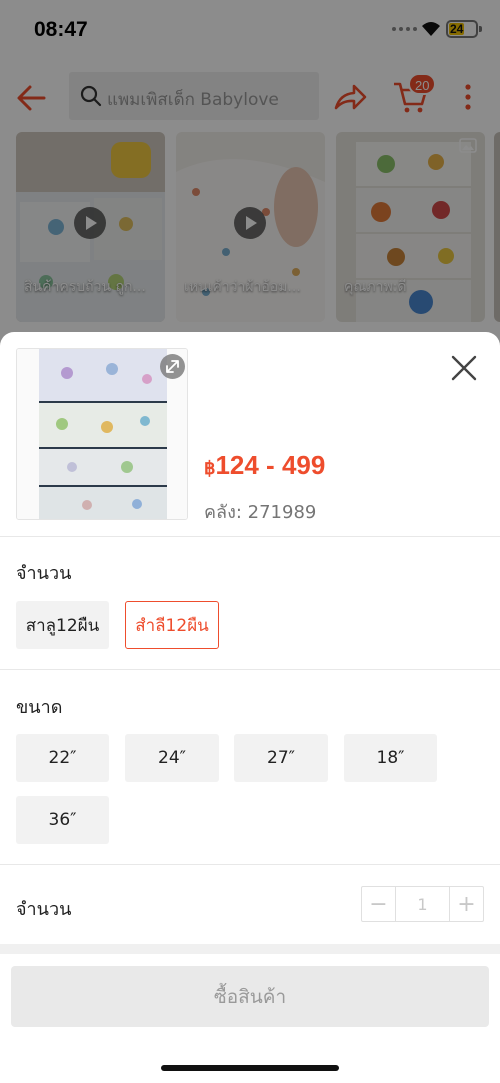 The width and height of the screenshot is (500, 1083). I want to click on quantity-stepper: − 1 +, so click(422, 904).